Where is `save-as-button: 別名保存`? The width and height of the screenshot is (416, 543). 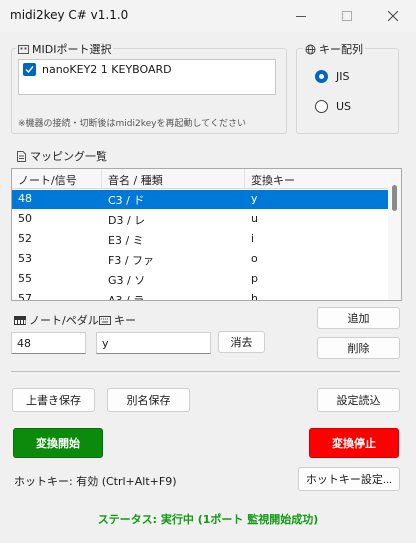
save-as-button: 別名保存 is located at coordinates (148, 400).